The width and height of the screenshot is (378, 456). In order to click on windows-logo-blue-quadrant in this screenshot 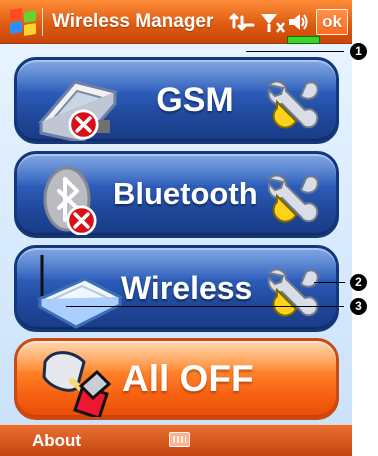, I will do `click(16, 27)`.